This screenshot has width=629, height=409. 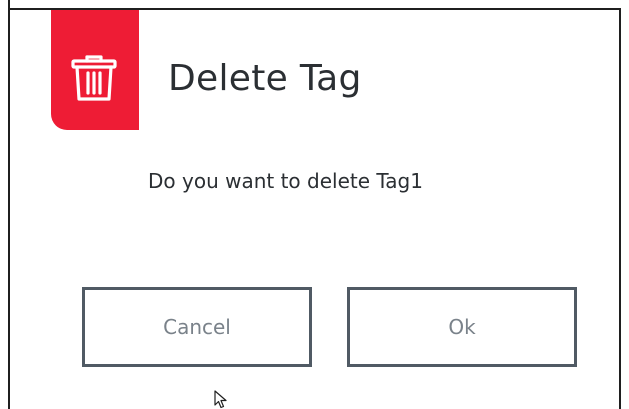 What do you see at coordinates (220, 399) in the screenshot?
I see `mouse-cursor-icon` at bounding box center [220, 399].